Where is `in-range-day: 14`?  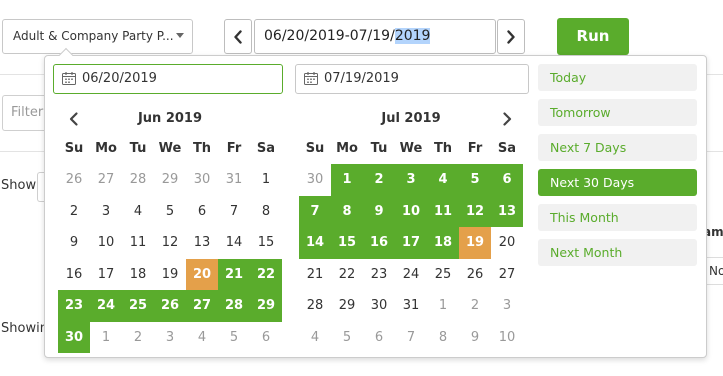
in-range-day: 14 is located at coordinates (315, 243).